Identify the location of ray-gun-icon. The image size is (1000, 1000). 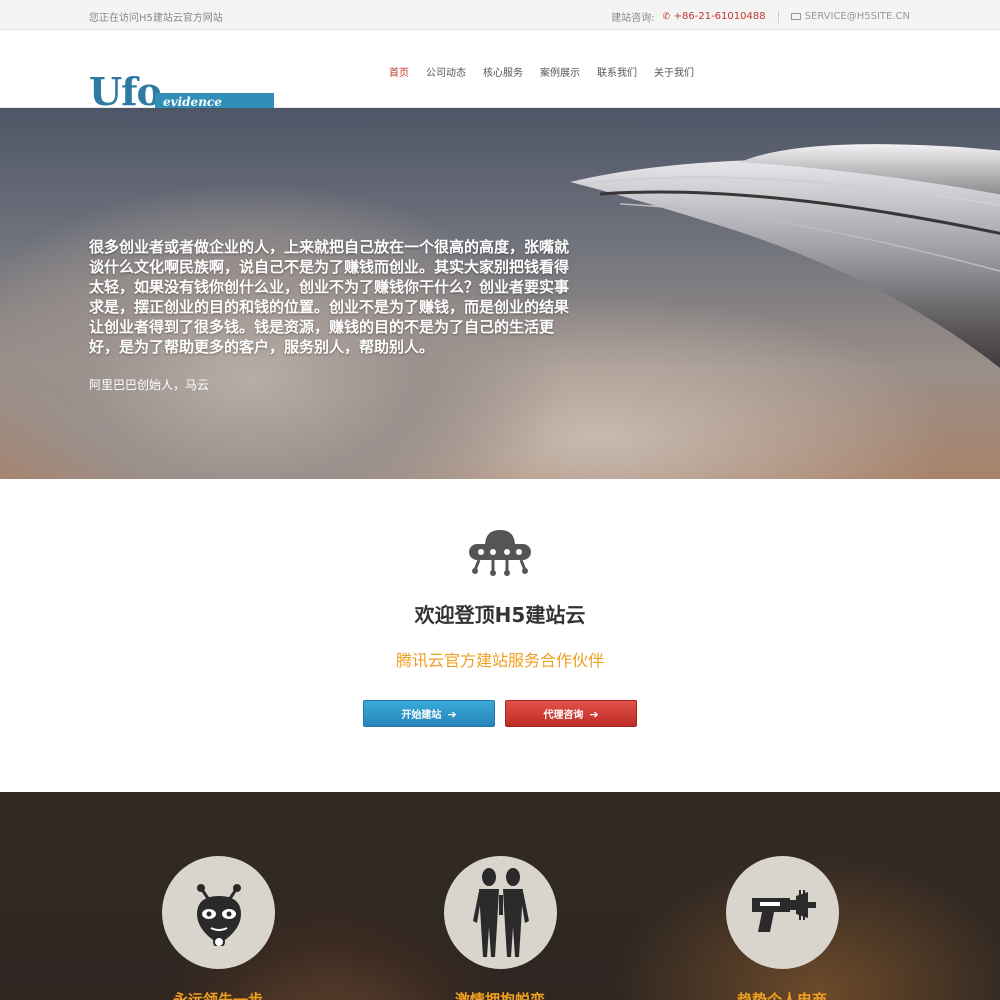
(783, 910).